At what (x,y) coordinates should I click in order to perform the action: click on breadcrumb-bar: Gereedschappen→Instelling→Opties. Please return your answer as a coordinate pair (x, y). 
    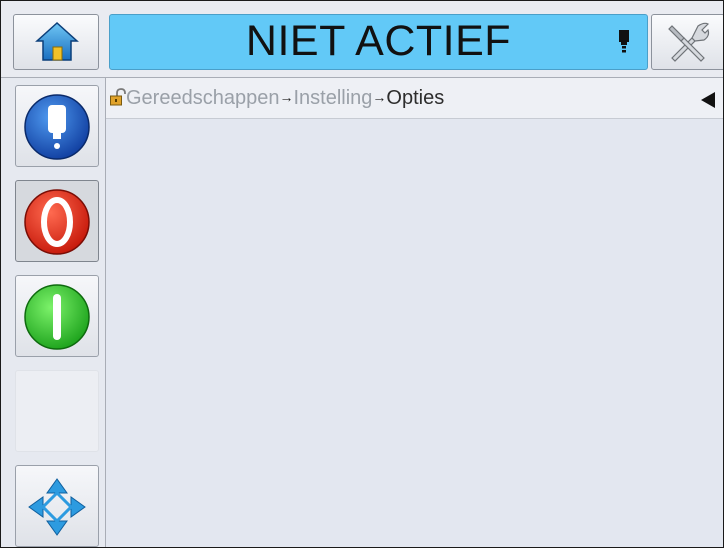
    Looking at the image, I should click on (414, 98).